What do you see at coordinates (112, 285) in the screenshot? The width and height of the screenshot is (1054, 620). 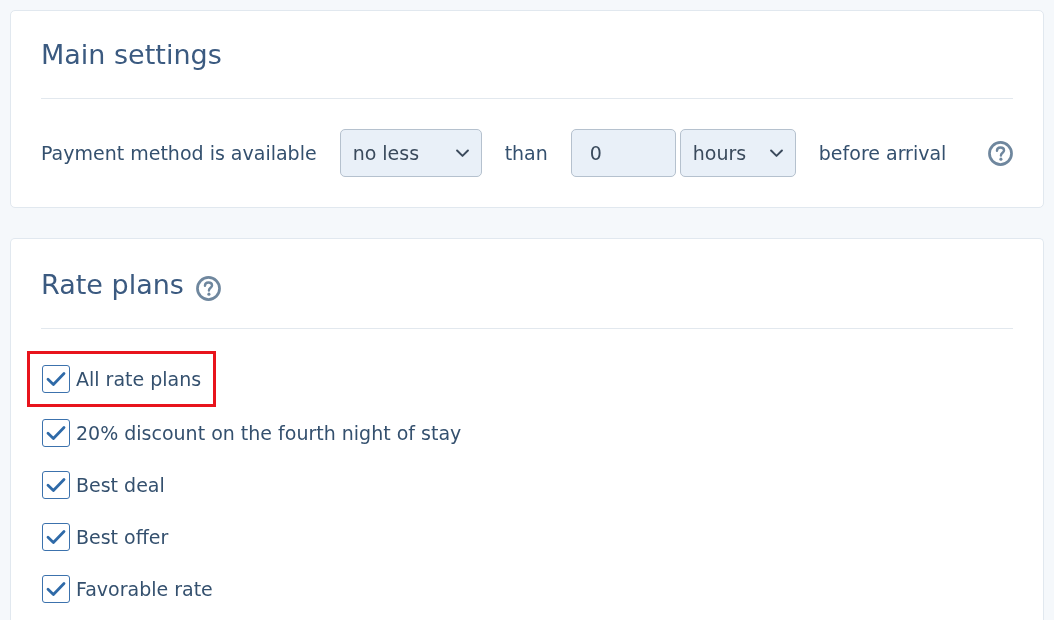 I see `section-title: Rate plans` at bounding box center [112, 285].